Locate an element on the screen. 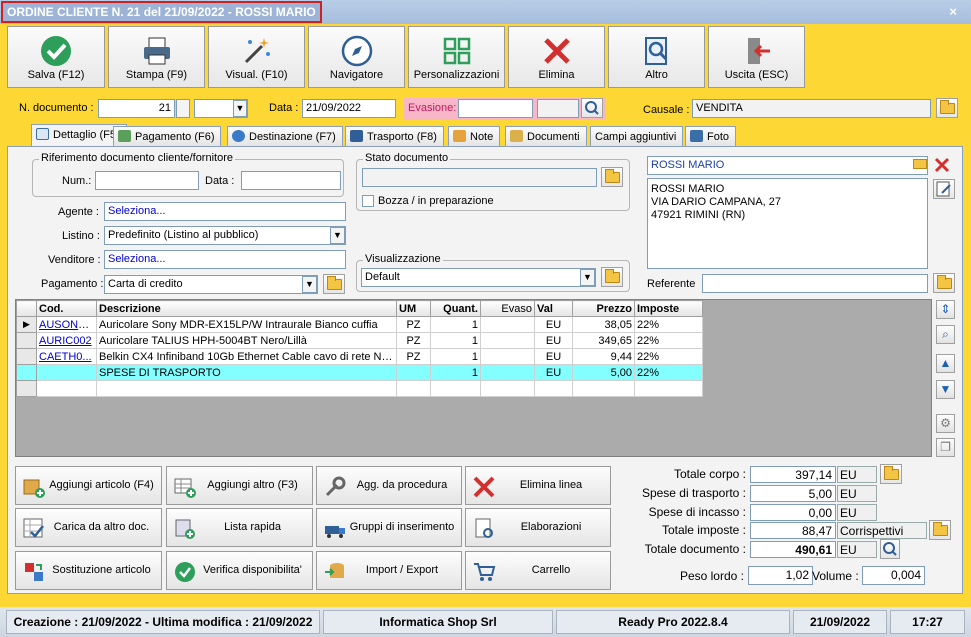  stato-browse-button is located at coordinates (612, 177).